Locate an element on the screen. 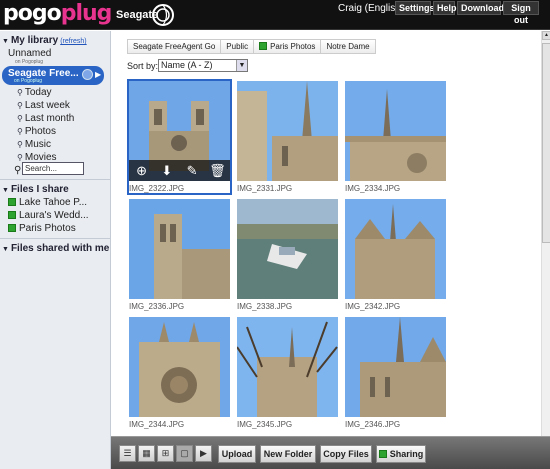  files-i-share-label: Files I share is located at coordinates (39, 189).